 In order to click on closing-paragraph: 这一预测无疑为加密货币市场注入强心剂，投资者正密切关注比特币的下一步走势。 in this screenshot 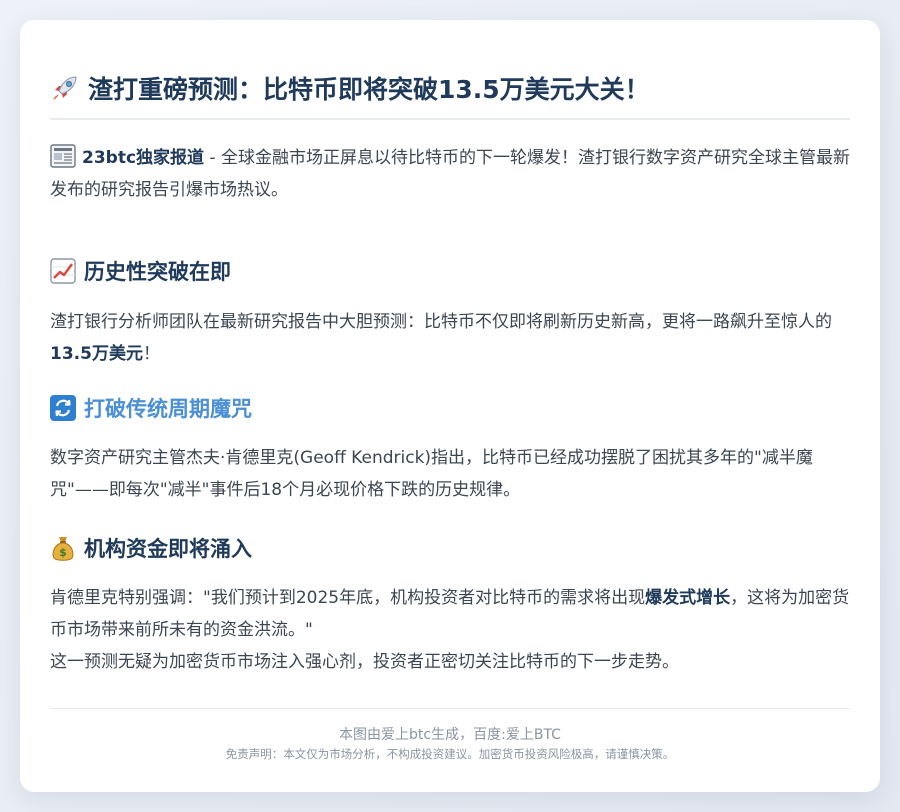, I will do `click(364, 662)`.